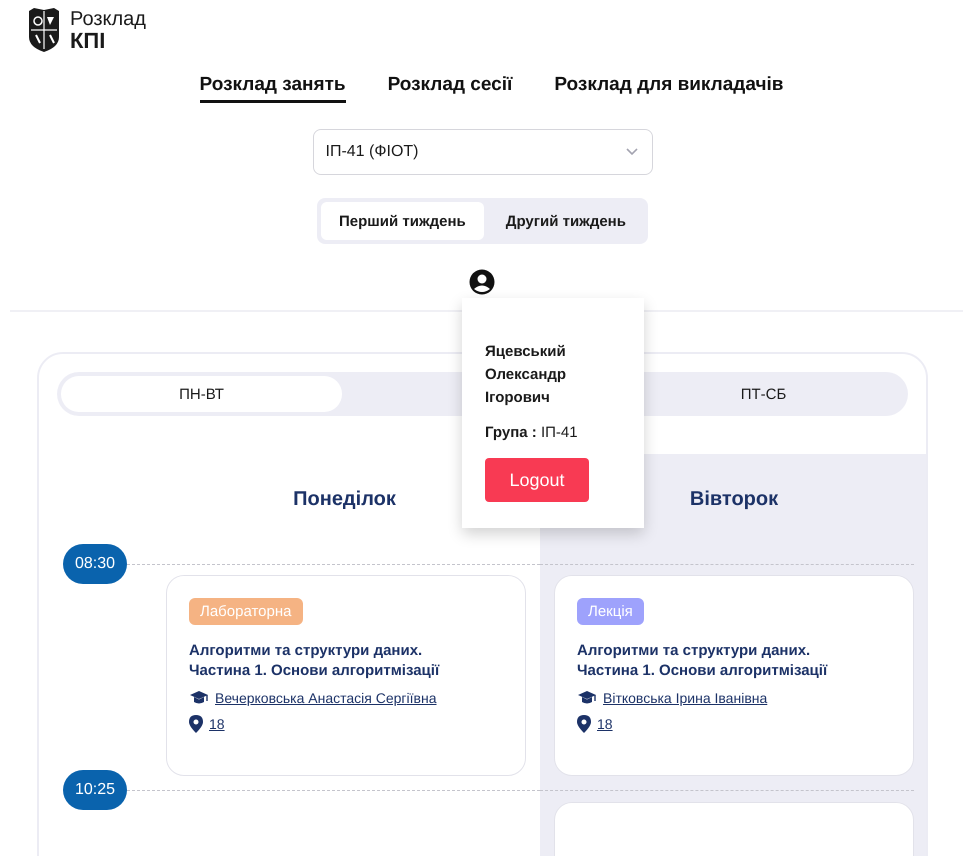 This screenshot has width=963, height=856. I want to click on day-title: Вівторок, so click(734, 499).